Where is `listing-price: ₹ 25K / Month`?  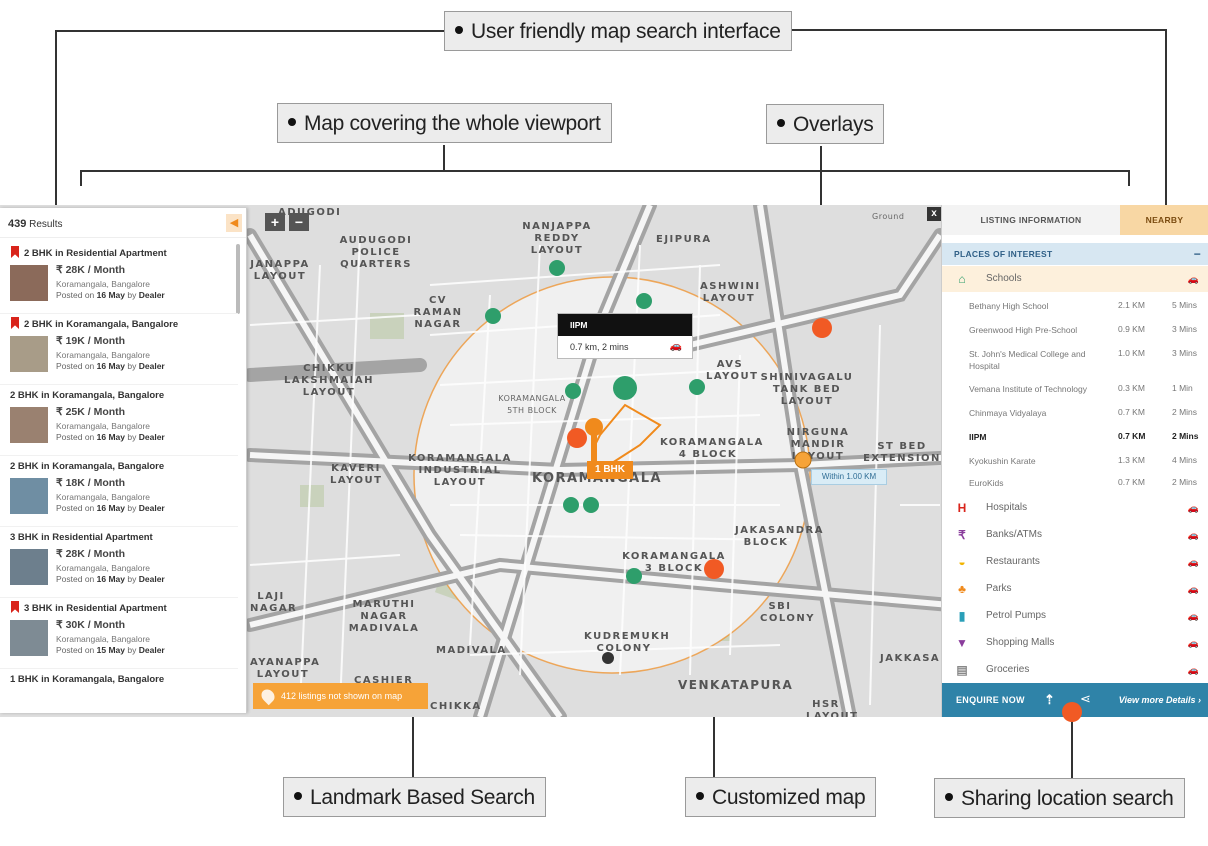
listing-price: ₹ 25K / Month is located at coordinates (91, 412).